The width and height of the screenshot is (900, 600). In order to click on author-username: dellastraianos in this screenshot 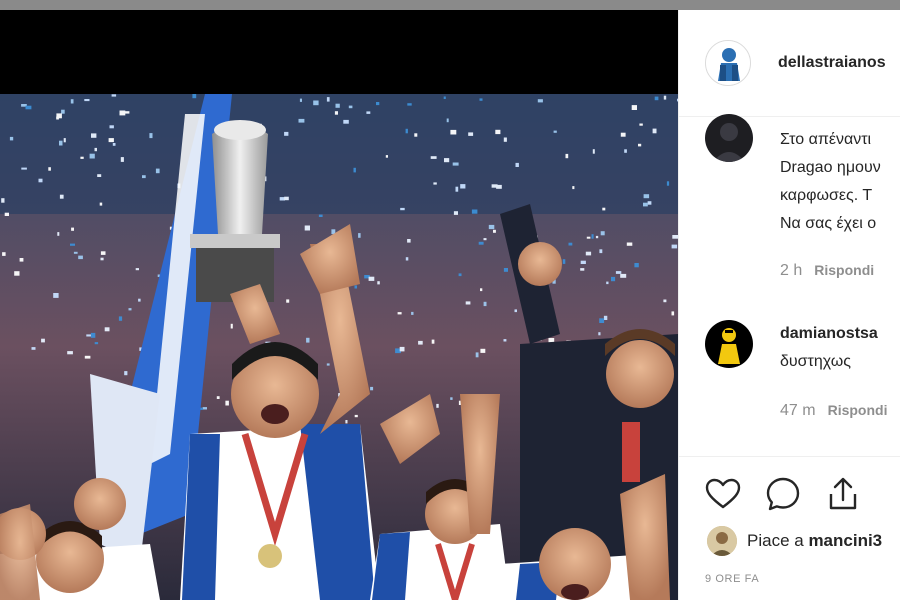, I will do `click(832, 63)`.